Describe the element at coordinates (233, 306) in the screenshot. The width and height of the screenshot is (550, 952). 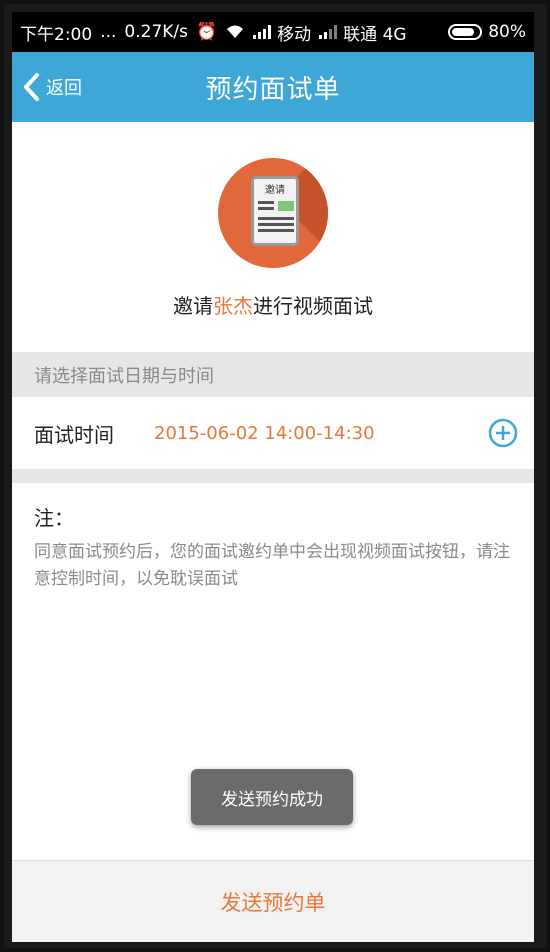
I see `candidate-name: 张杰` at that location.